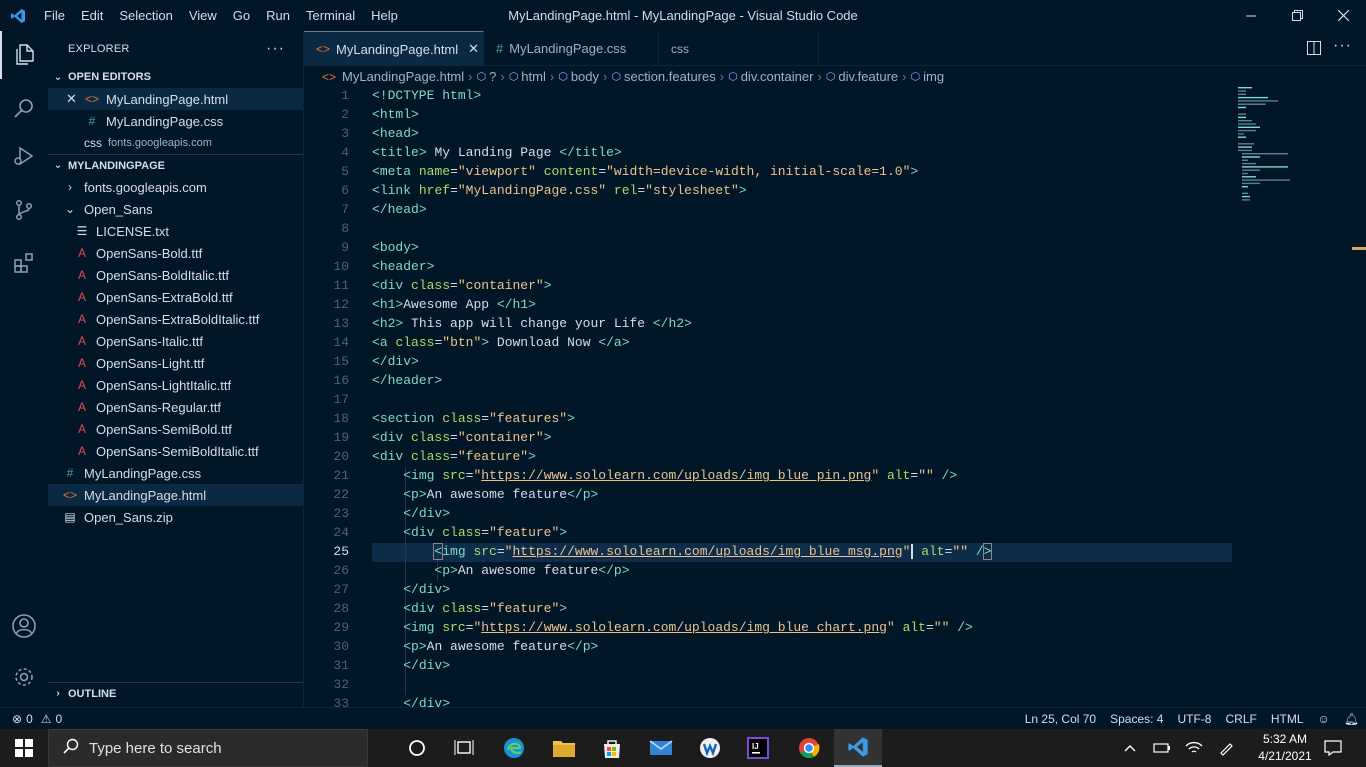 Image resolution: width=1366 pixels, height=767 pixels. What do you see at coordinates (1194, 719) in the screenshot?
I see `encoding: UTF-8` at bounding box center [1194, 719].